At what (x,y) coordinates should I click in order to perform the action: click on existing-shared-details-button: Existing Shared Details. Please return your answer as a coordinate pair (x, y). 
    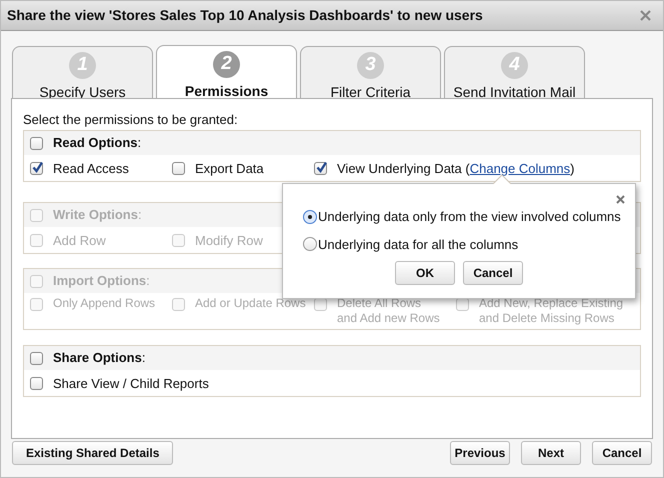
    Looking at the image, I should click on (93, 453).